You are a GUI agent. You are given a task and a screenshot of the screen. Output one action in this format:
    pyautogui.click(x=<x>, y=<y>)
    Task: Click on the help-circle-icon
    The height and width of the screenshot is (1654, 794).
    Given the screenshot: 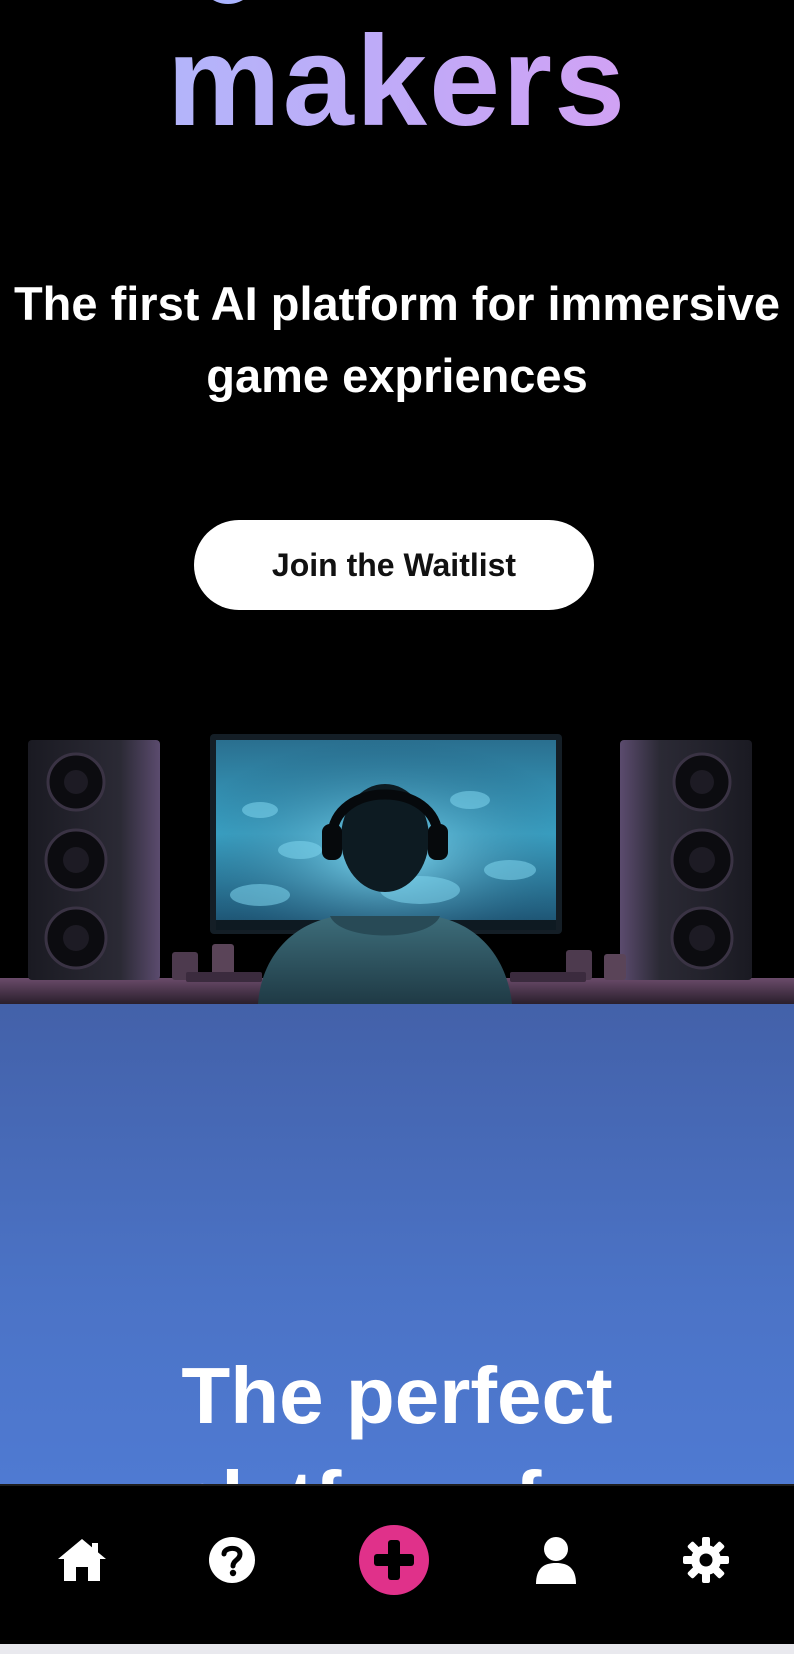 What is the action you would take?
    pyautogui.click(x=232, y=1560)
    